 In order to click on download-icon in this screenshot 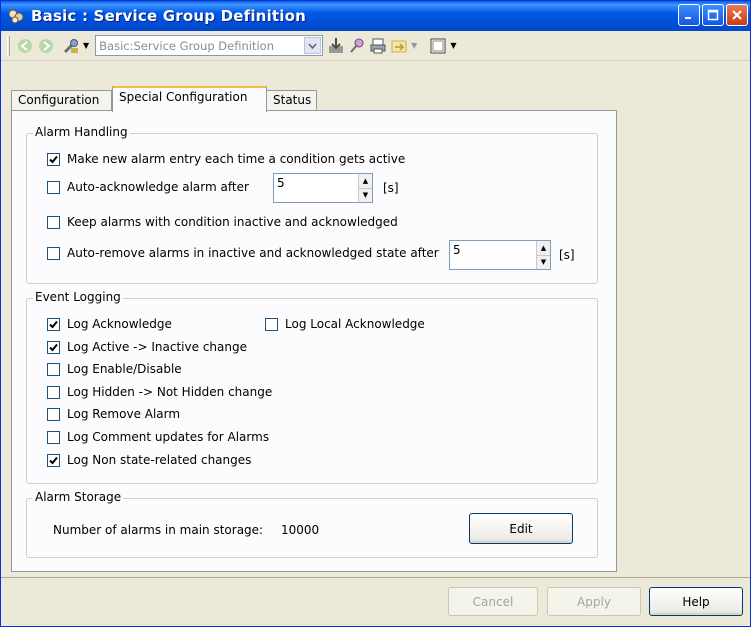, I will do `click(336, 45)`.